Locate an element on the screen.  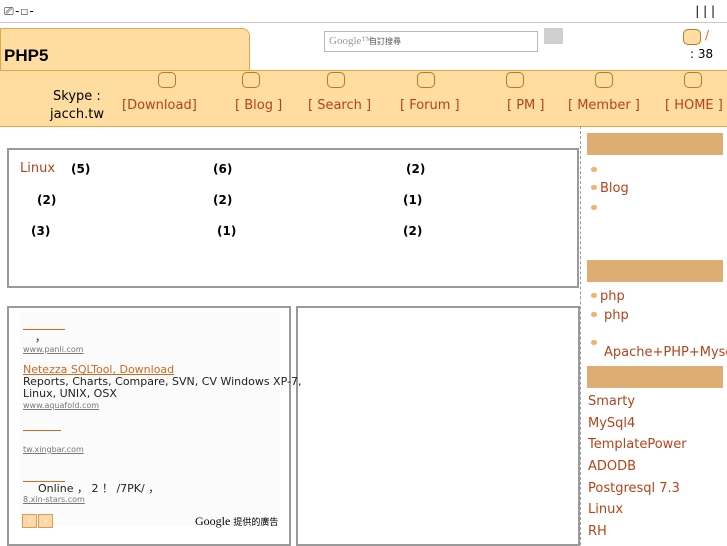
online-users-icon is located at coordinates (692, 37).